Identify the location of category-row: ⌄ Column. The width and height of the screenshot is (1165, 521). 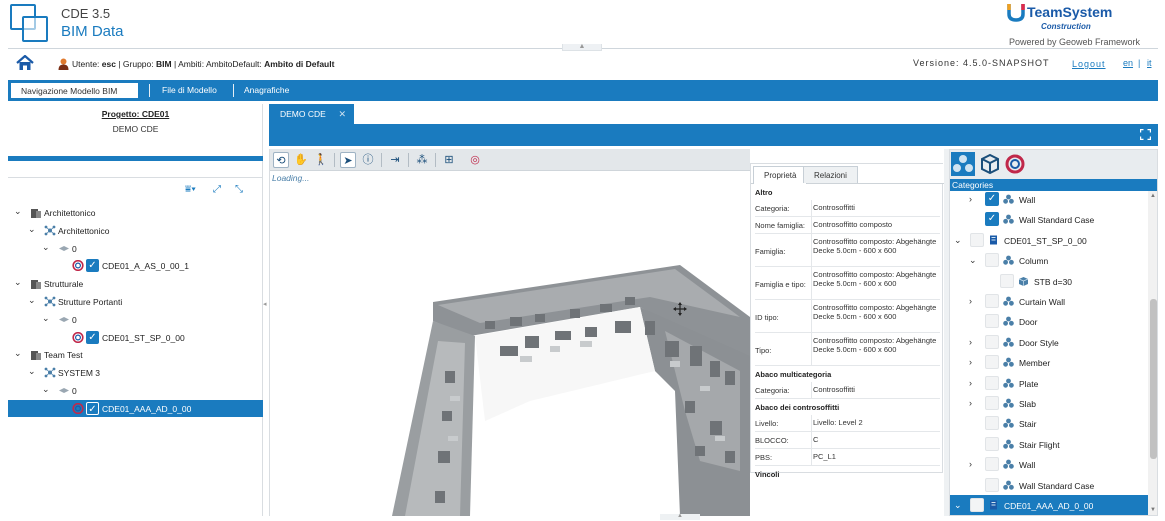
(1049, 260).